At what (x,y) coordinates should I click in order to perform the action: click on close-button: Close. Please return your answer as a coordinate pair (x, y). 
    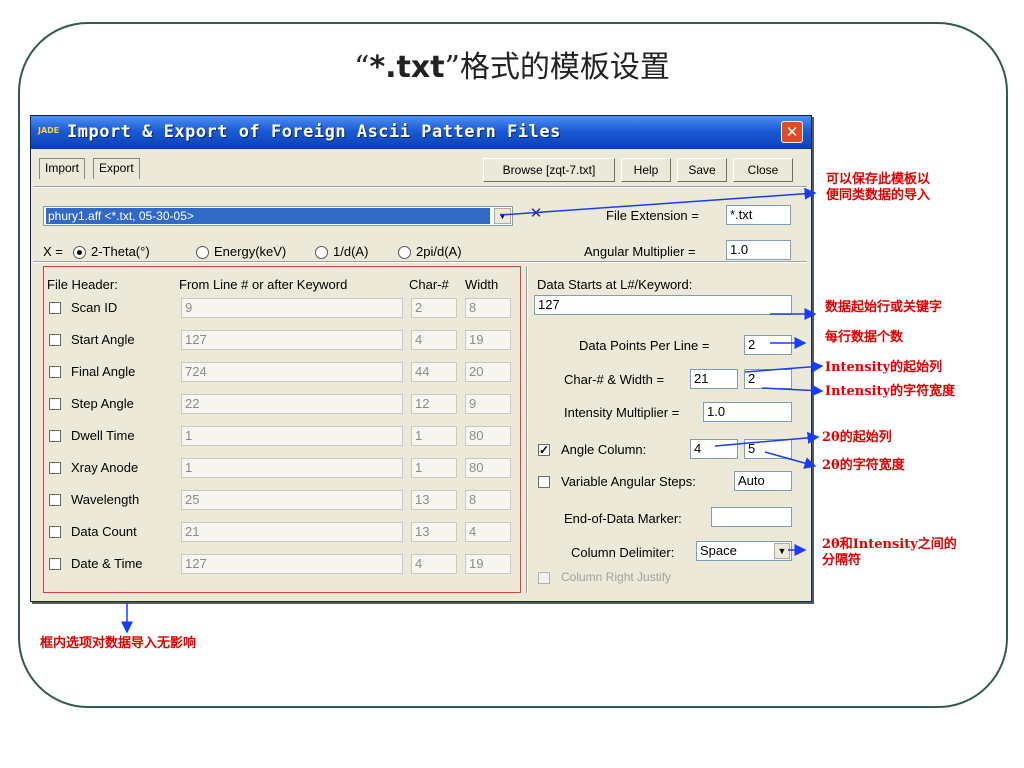
    Looking at the image, I should click on (763, 170).